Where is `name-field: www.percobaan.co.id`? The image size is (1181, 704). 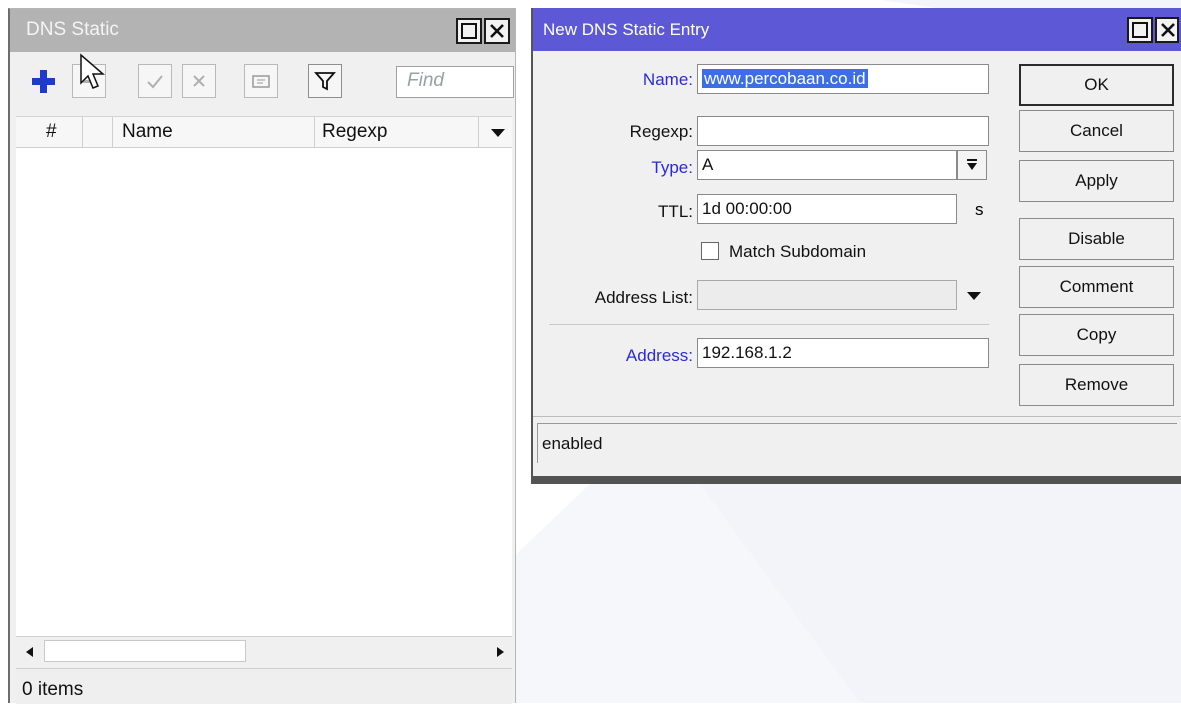
name-field: www.percobaan.co.id is located at coordinates (843, 79).